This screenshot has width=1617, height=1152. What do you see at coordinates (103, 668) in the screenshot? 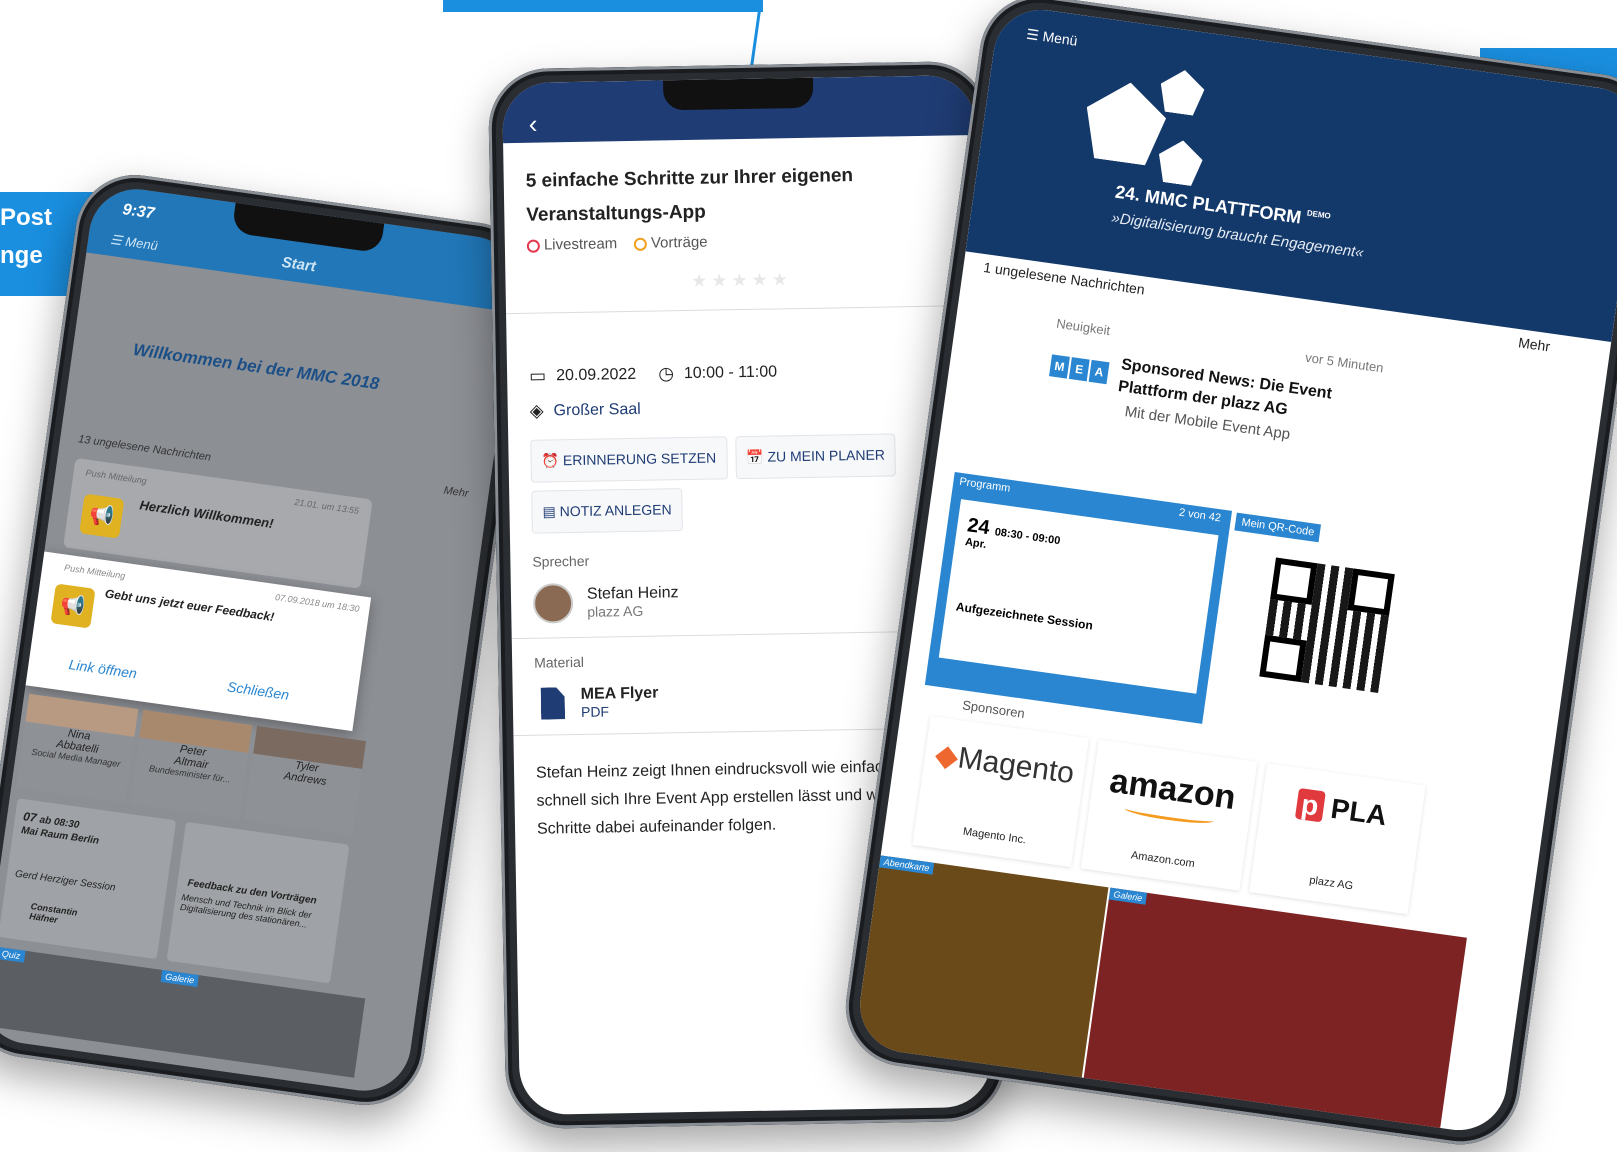
I see `open-link-button: Link öffnen` at bounding box center [103, 668].